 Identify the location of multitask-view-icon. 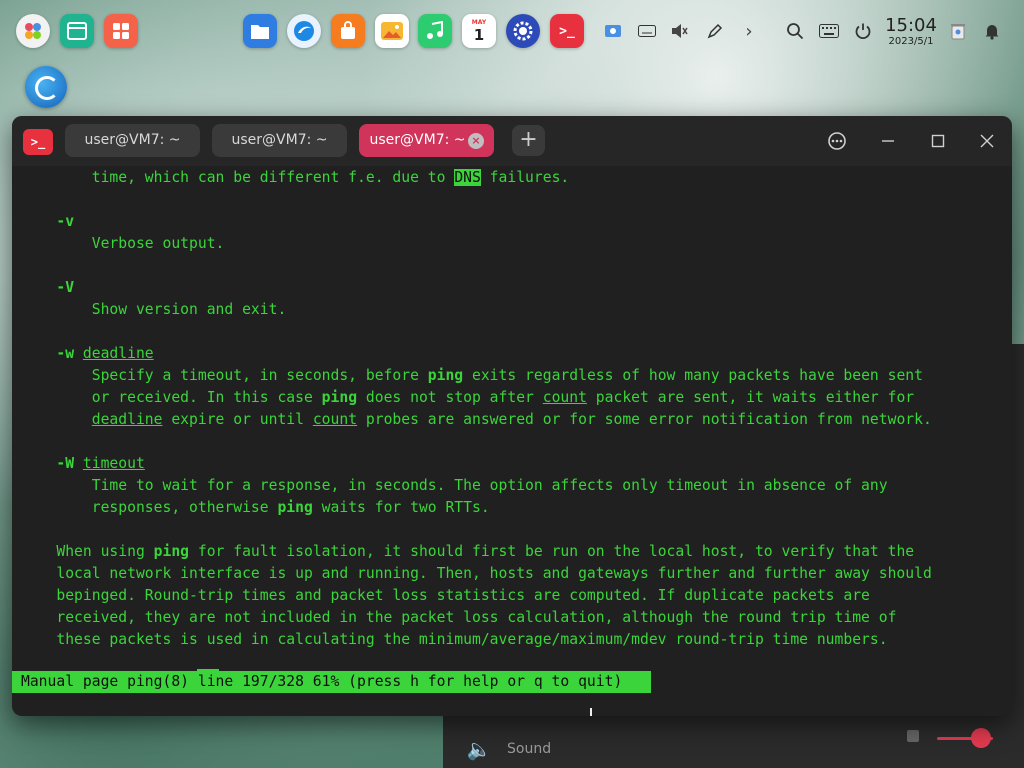
(77, 31).